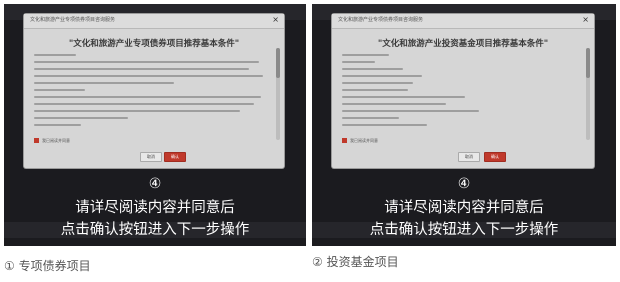 This screenshot has width=620, height=282. What do you see at coordinates (355, 262) in the screenshot?
I see `caption-investment-fund: ② 投资基金项目` at bounding box center [355, 262].